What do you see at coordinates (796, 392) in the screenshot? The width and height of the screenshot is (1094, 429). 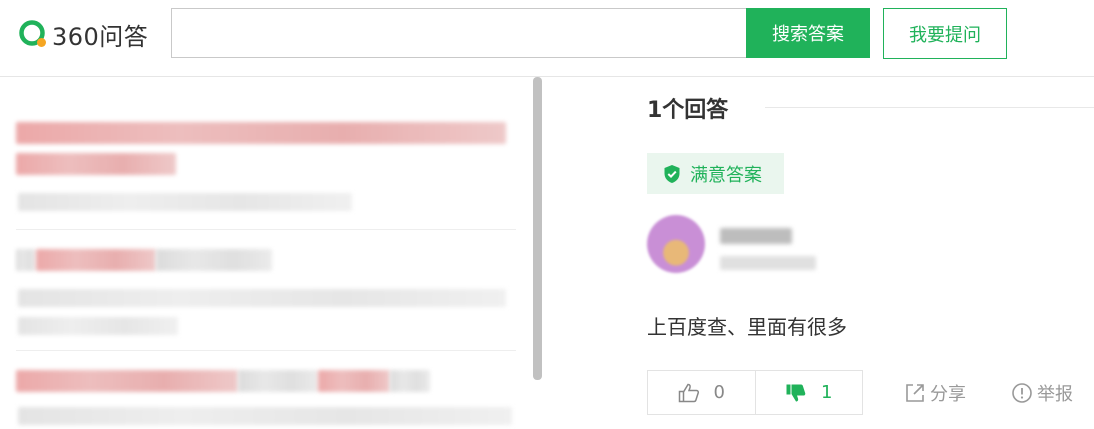 I see `thumbs-down-icon` at bounding box center [796, 392].